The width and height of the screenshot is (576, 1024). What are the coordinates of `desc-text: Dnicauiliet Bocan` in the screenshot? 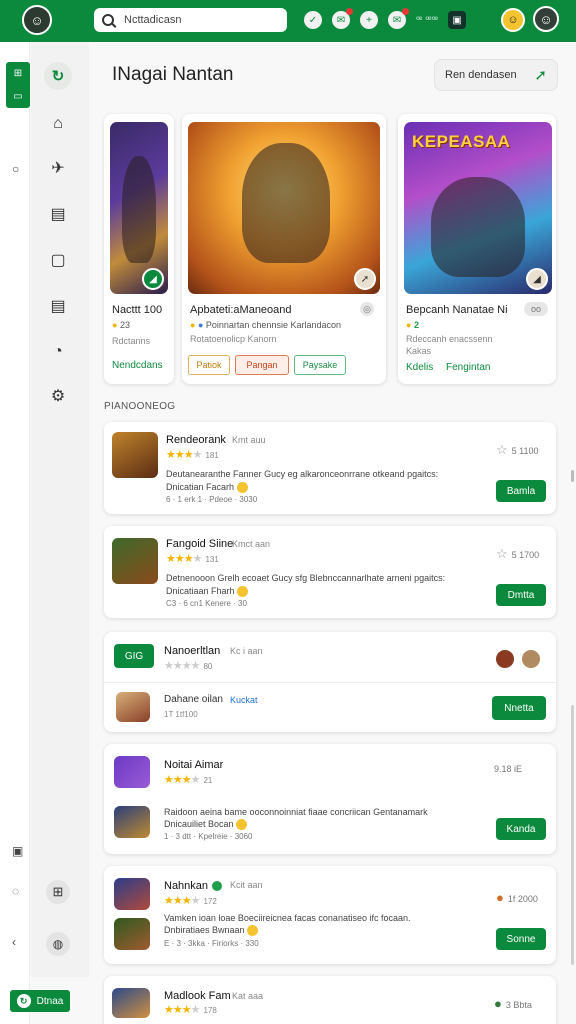 It's located at (199, 824).